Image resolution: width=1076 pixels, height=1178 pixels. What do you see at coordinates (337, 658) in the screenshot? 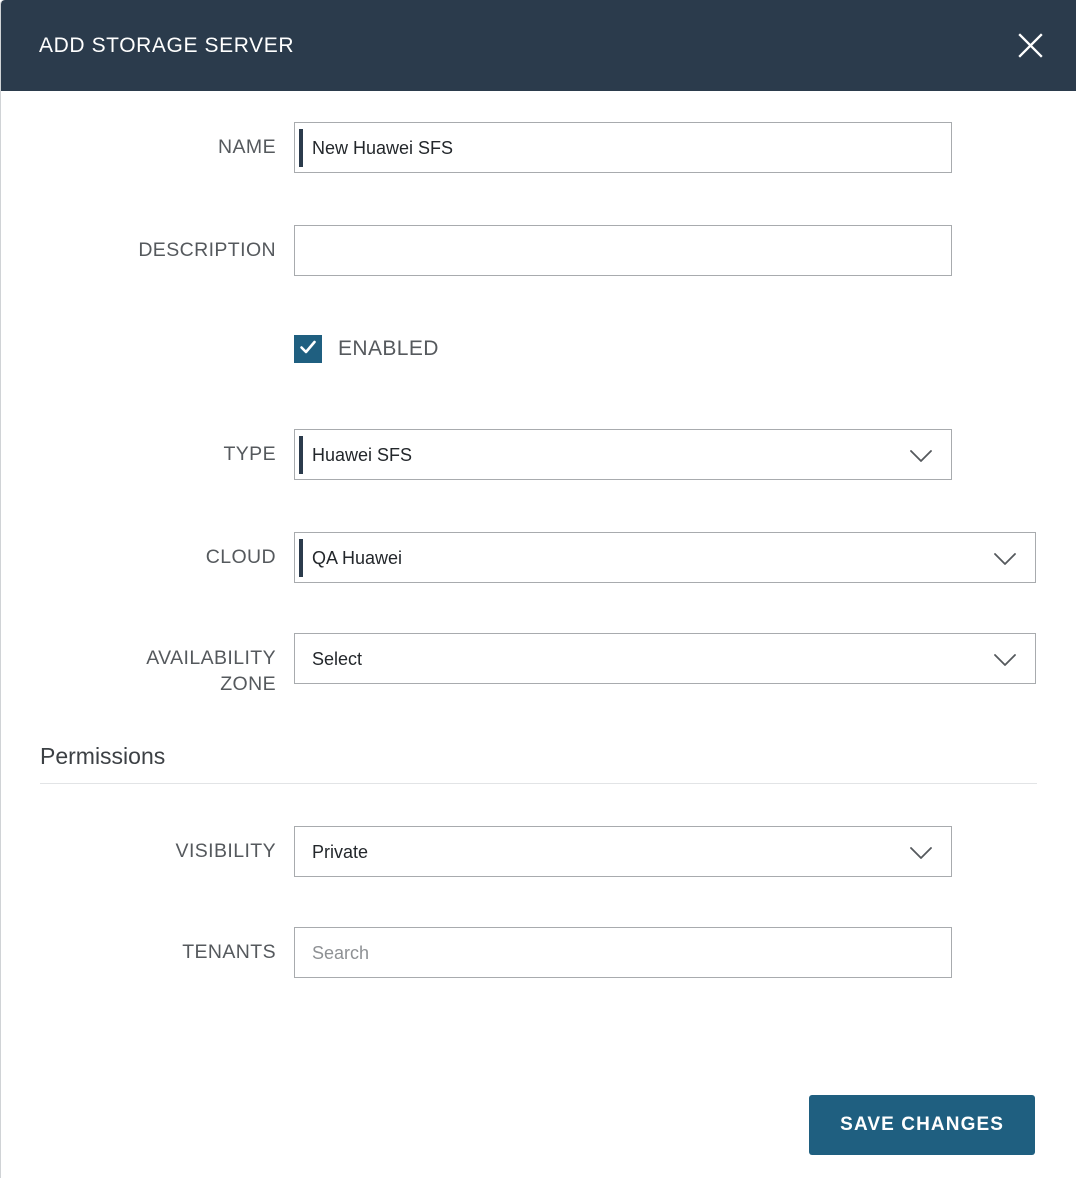
I see `availability-zone-select-value: Select` at bounding box center [337, 658].